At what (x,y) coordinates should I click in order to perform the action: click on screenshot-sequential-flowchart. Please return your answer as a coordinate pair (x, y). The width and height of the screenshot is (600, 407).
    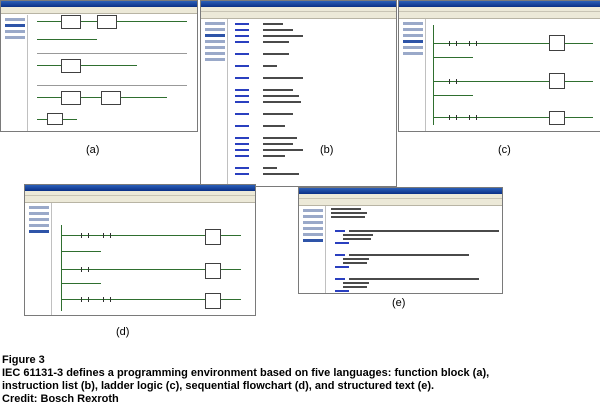
    Looking at the image, I should click on (140, 250).